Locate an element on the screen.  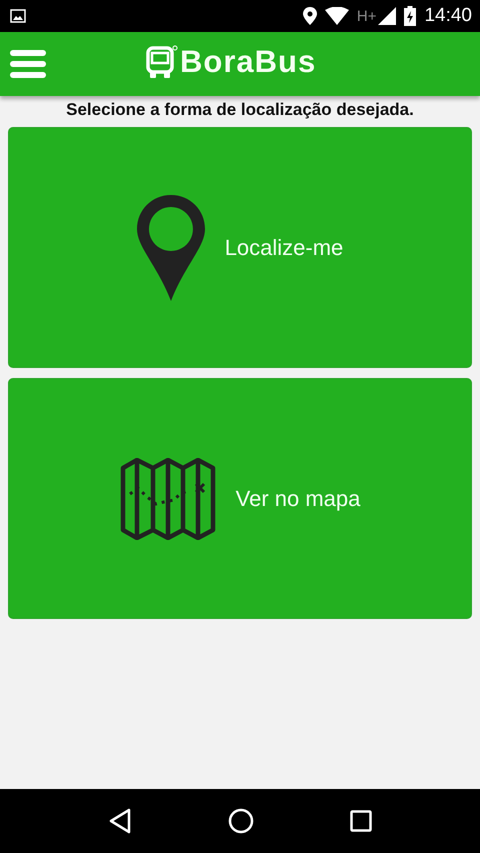
instruction-text: Selecione a forma de localização desejada. is located at coordinates (240, 110).